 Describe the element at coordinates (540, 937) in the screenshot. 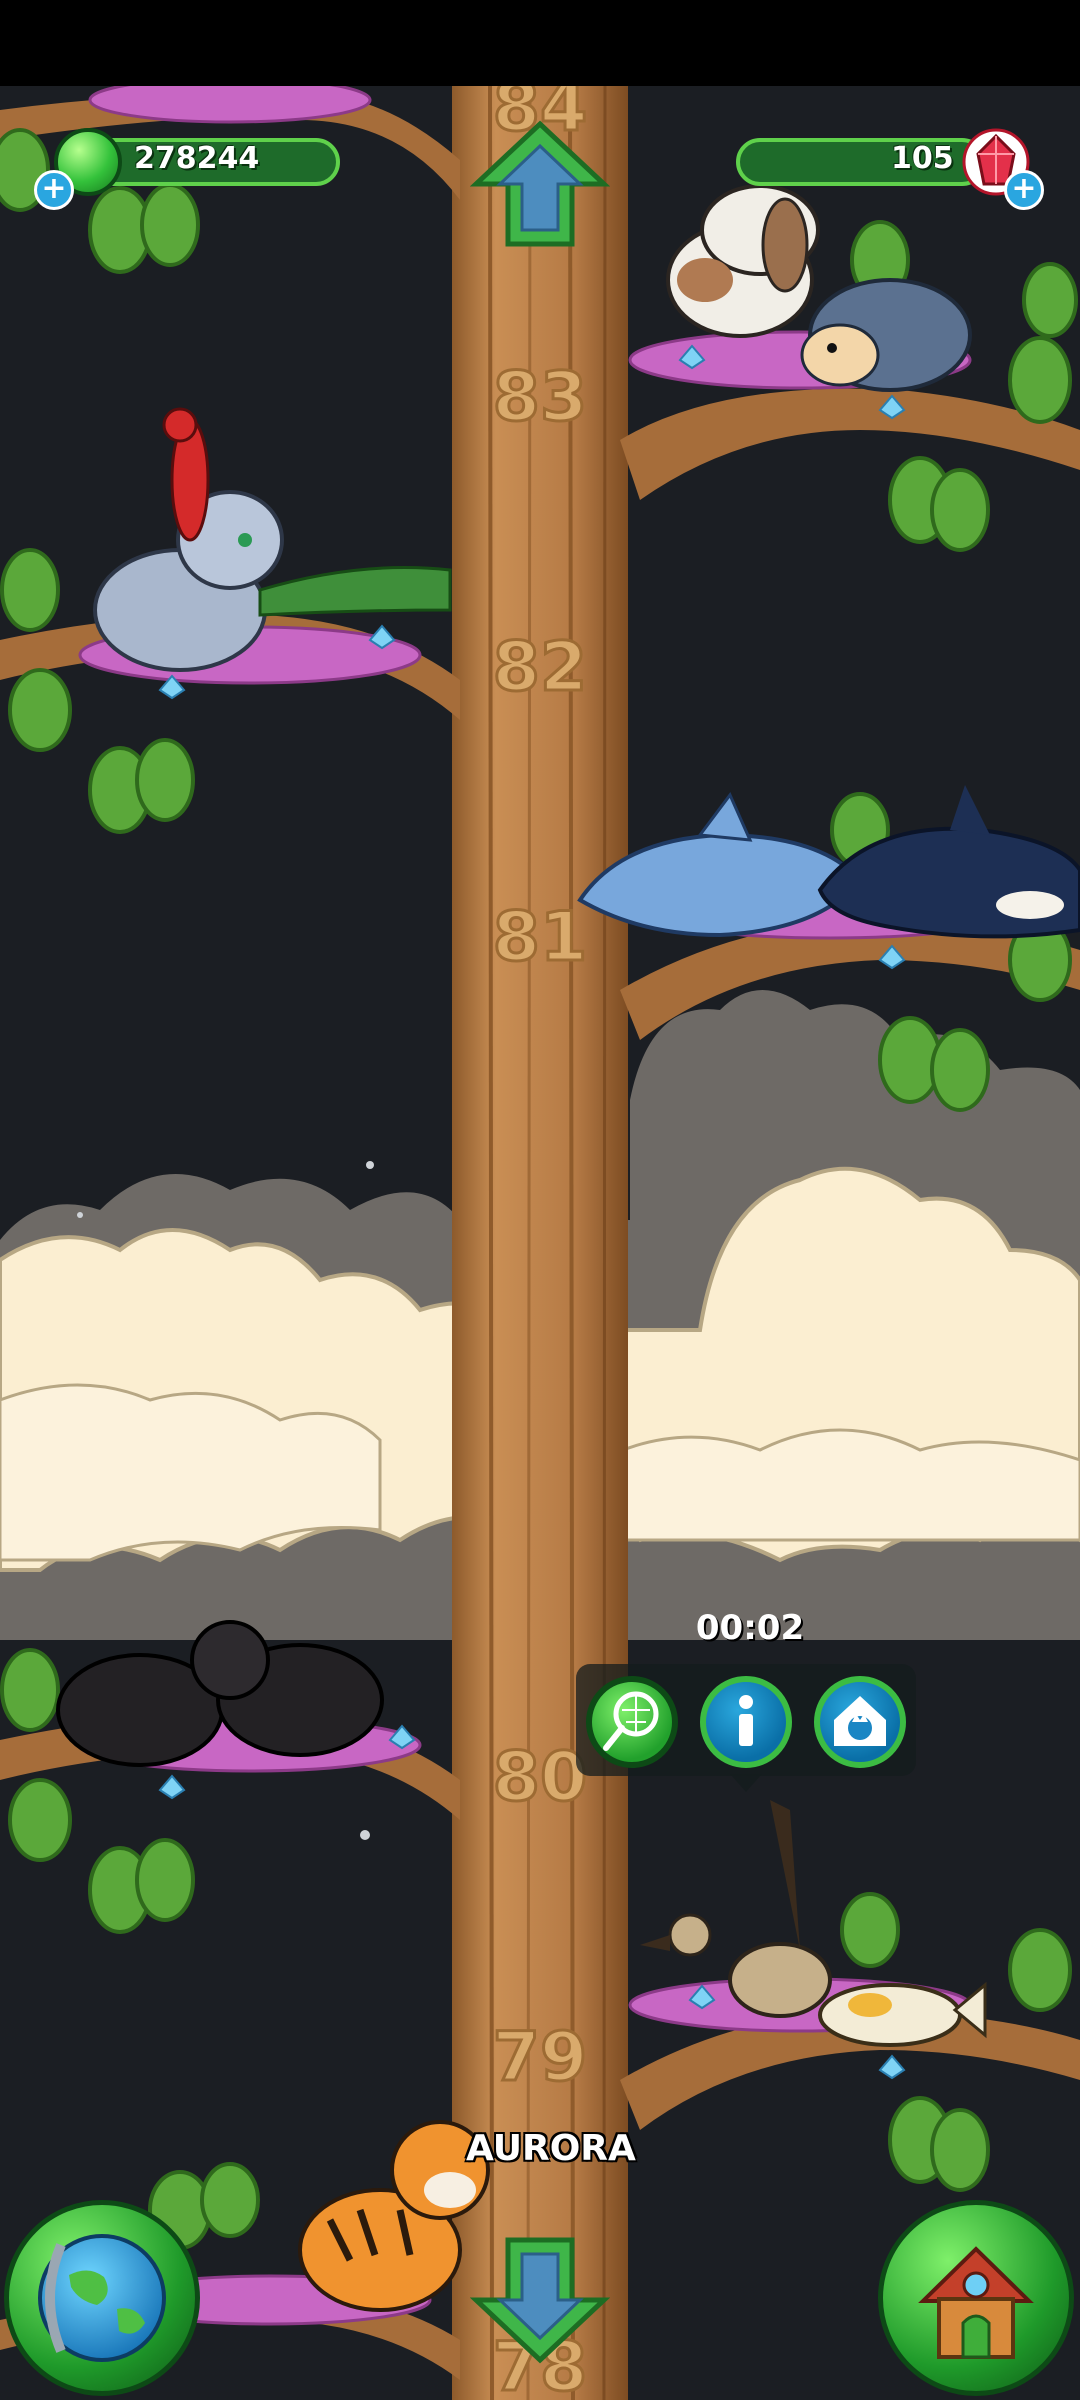

I see `floor-number-81: 81` at that location.